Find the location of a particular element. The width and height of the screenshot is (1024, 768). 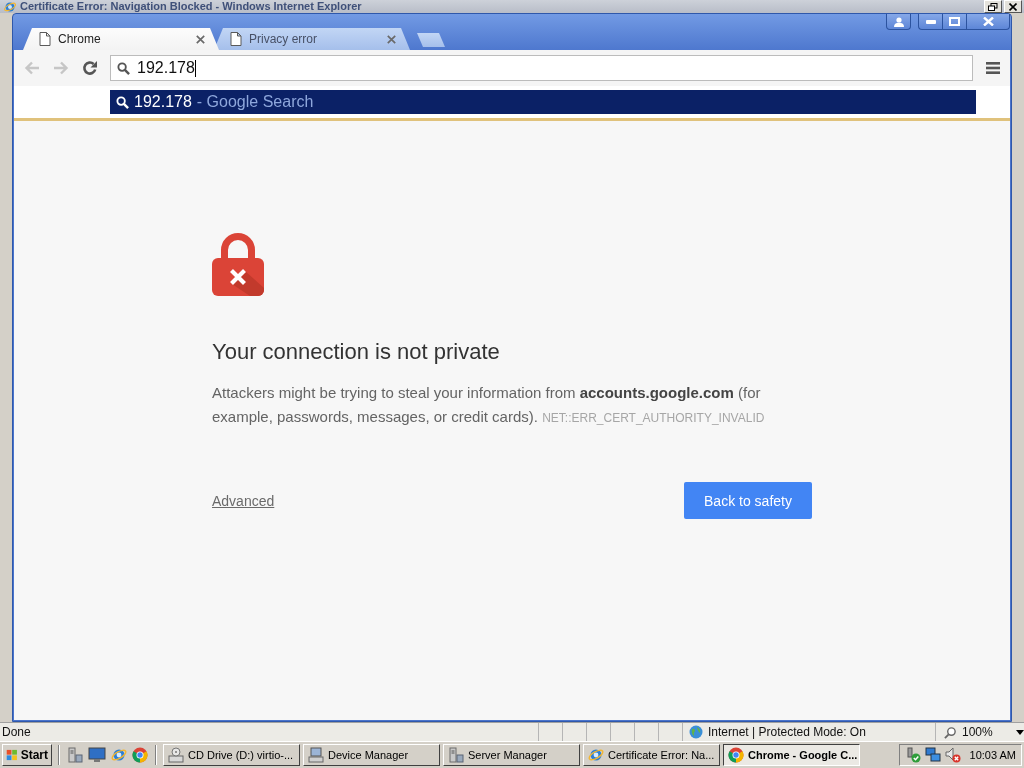

clock-text: 10:03 AM is located at coordinates (992, 755).